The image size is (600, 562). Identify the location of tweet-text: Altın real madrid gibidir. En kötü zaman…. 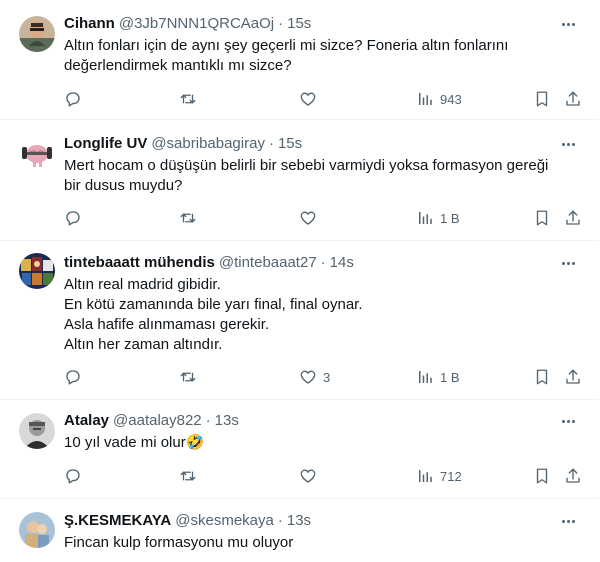
(316, 315).